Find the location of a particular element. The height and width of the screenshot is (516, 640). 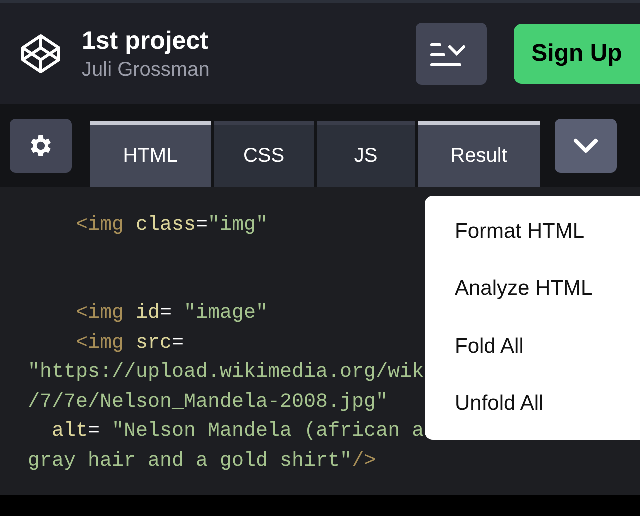

code-line: gray hair and a gold shirt"/> is located at coordinates (202, 461).